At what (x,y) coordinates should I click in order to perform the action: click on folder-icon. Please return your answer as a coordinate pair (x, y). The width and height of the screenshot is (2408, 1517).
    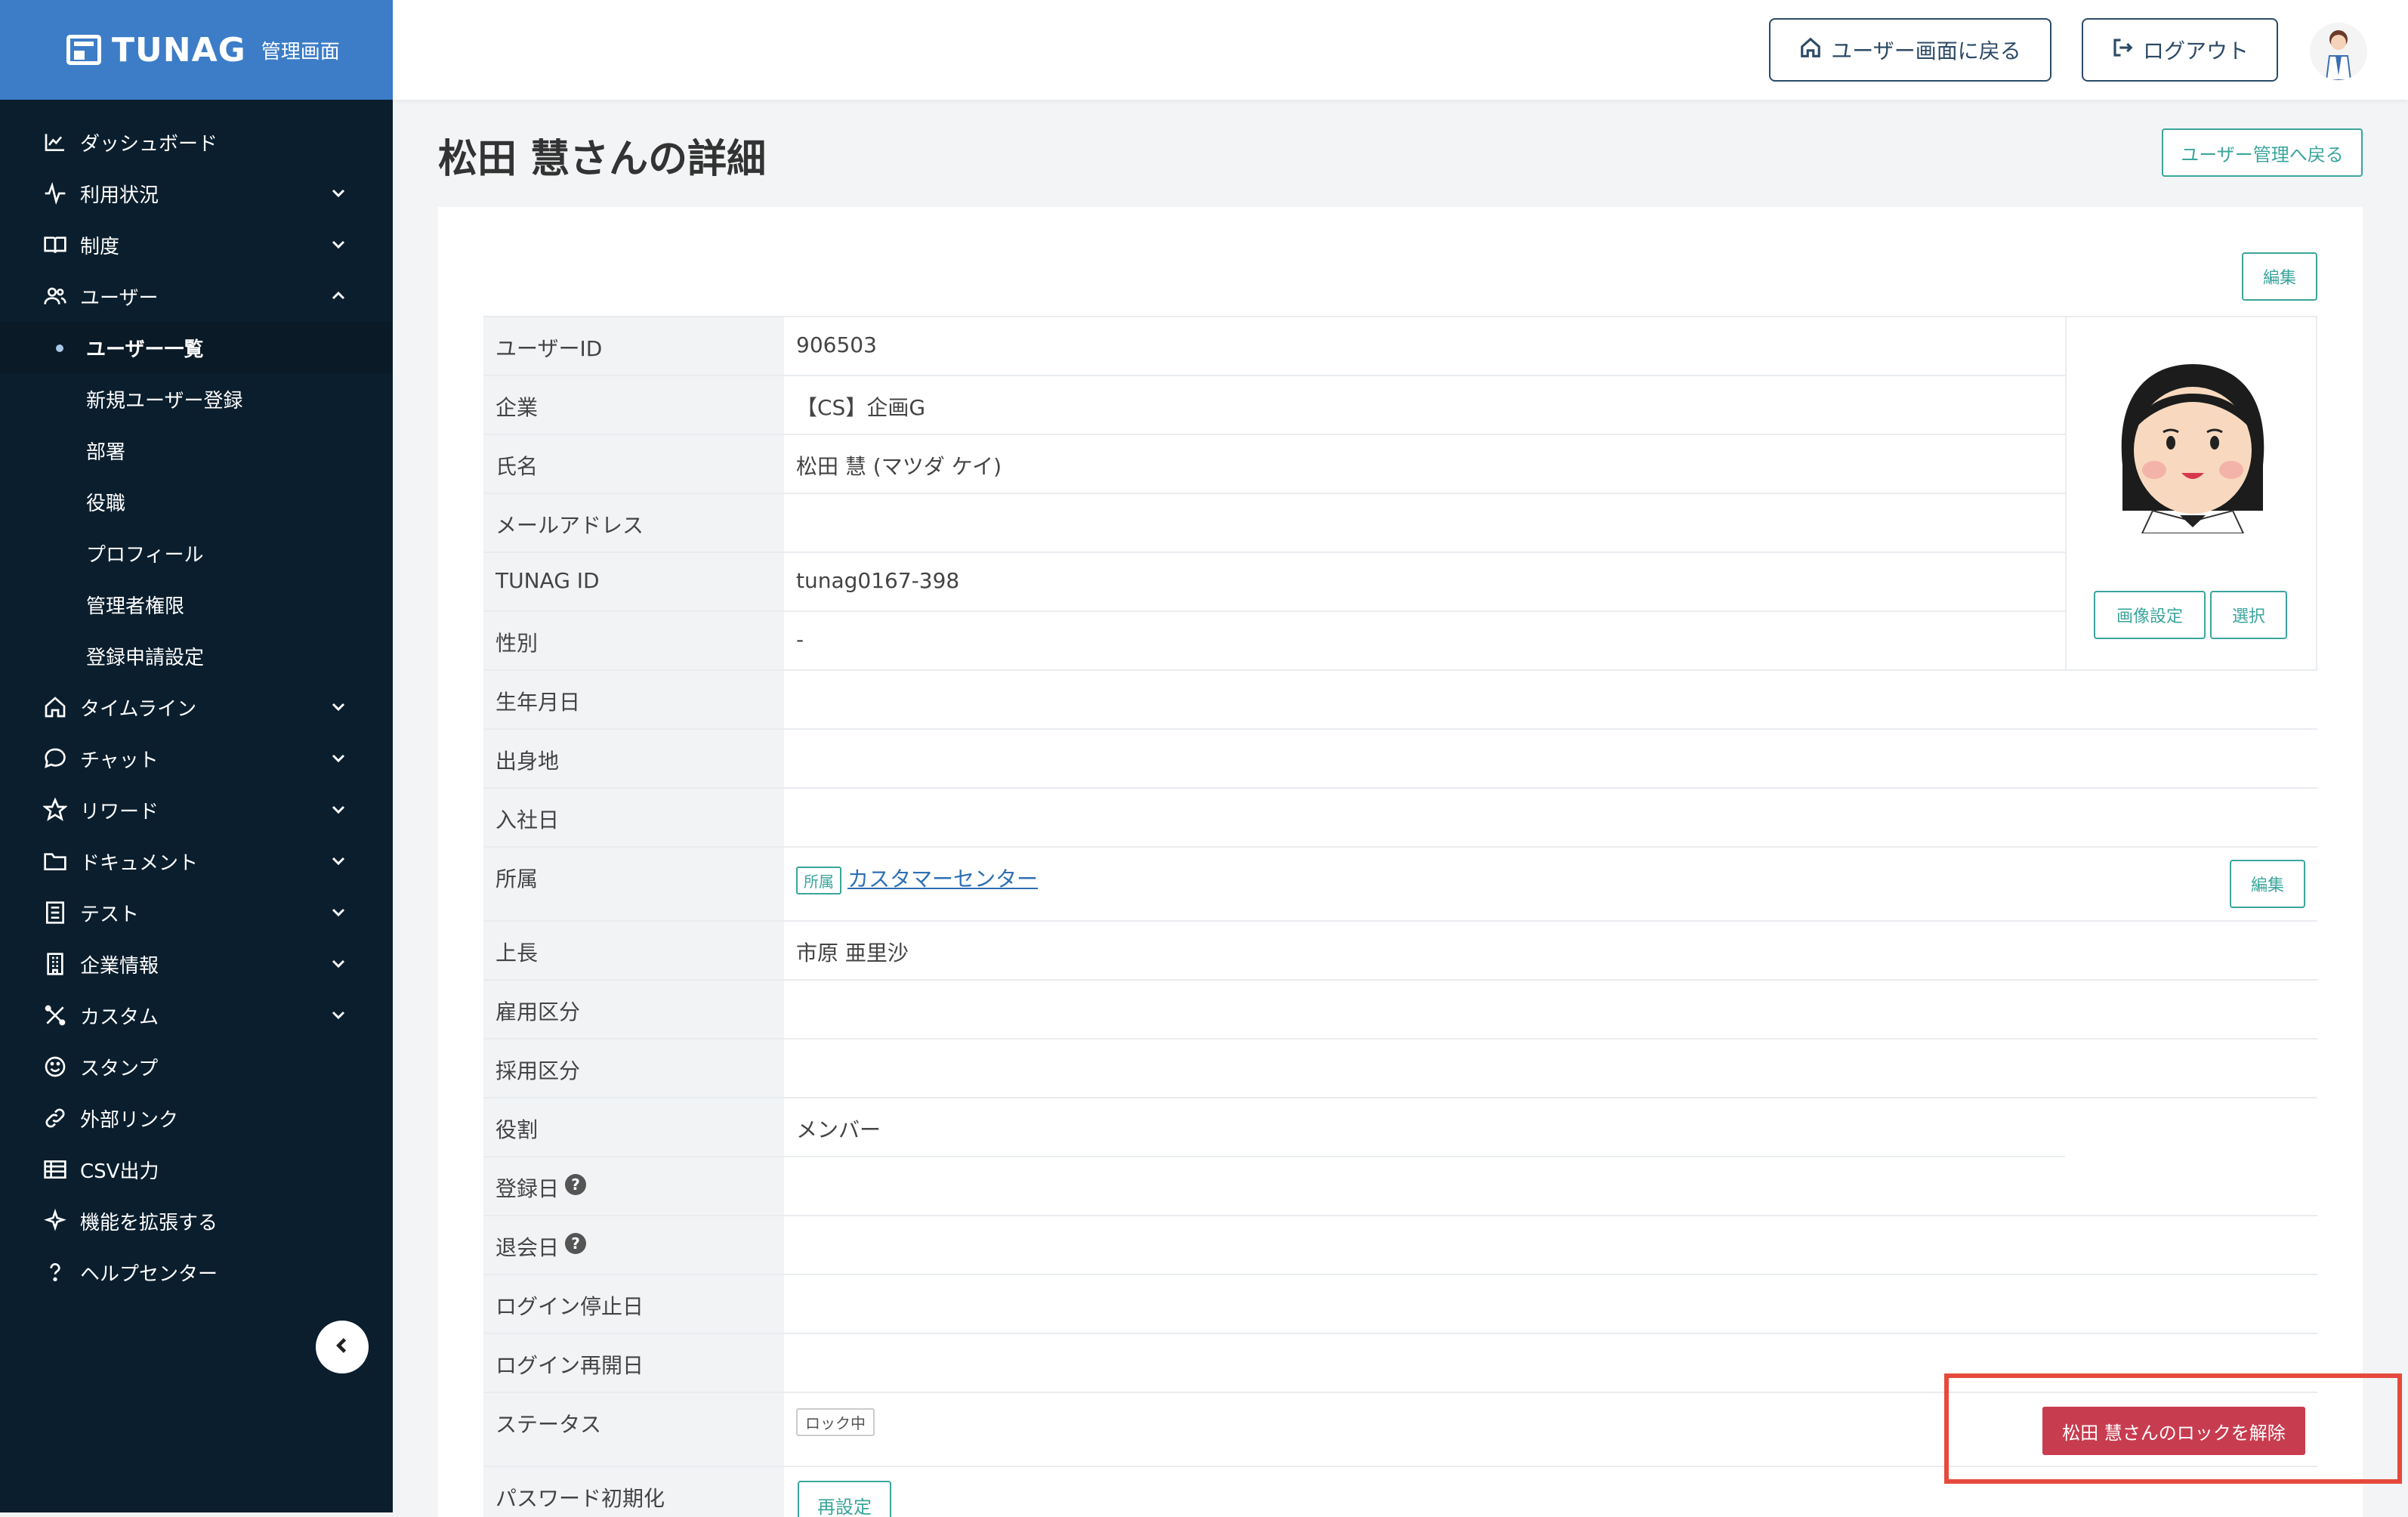
    Looking at the image, I should click on (55, 861).